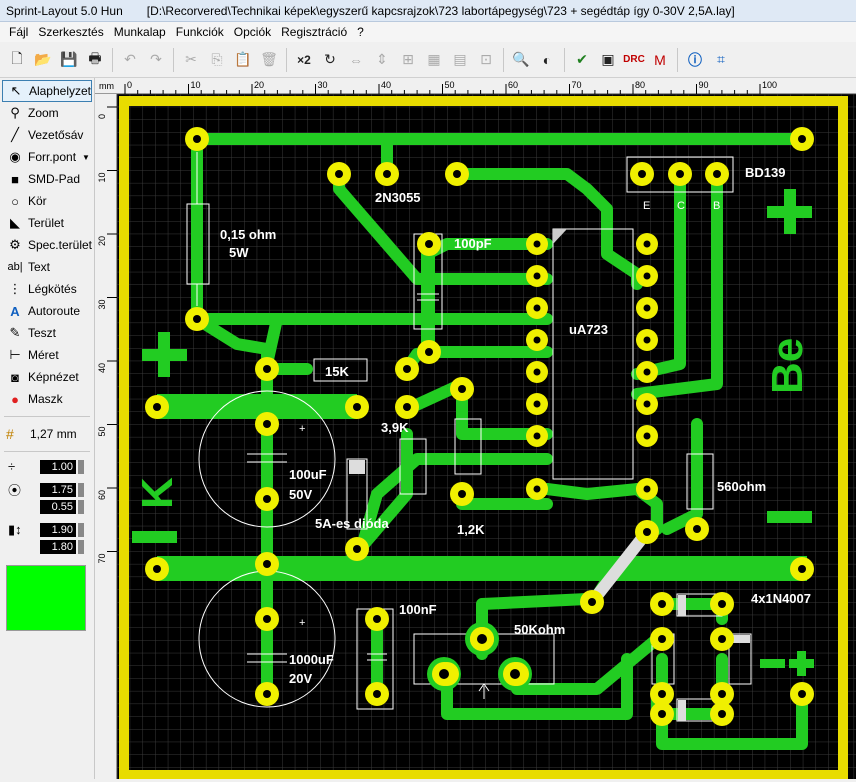  I want to click on tool-label: Képnézet, so click(53, 377).